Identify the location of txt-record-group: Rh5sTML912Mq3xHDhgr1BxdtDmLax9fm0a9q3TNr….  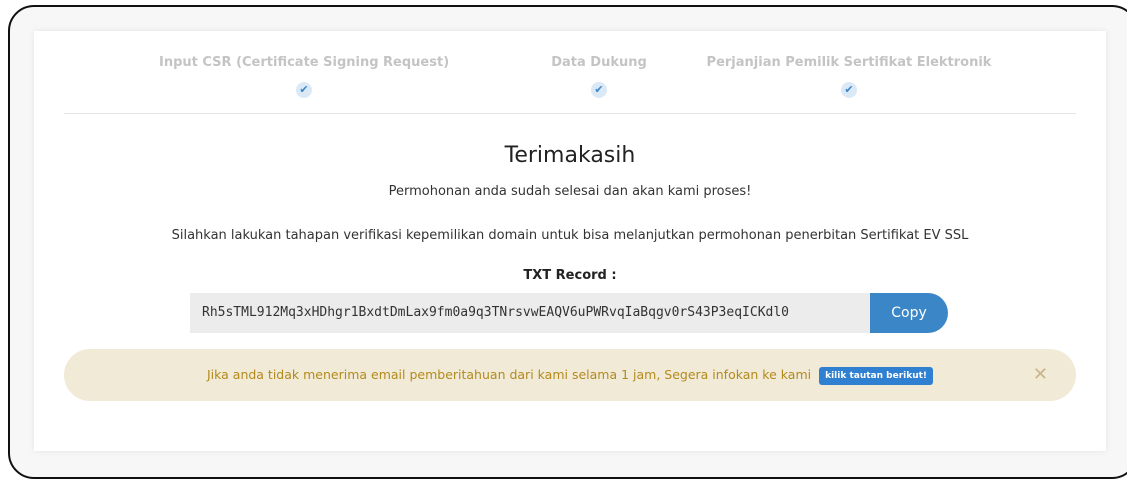
(569, 313).